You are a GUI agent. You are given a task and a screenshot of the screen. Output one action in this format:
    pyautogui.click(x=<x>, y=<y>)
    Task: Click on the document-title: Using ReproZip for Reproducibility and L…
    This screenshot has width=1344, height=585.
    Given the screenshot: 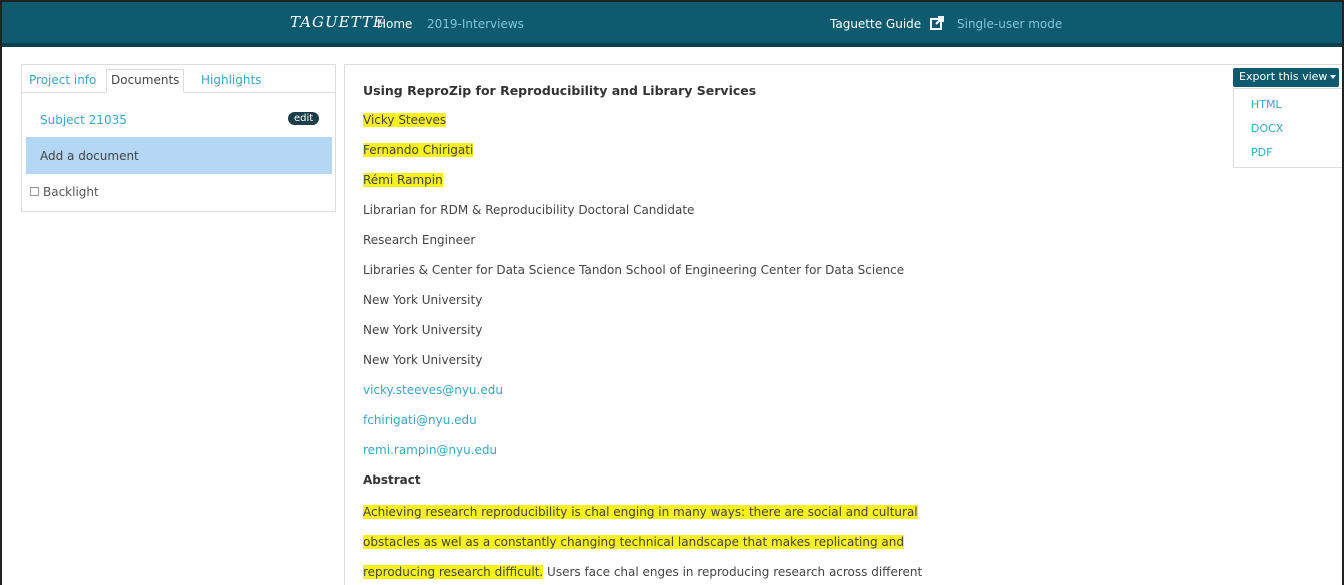 What is the action you would take?
    pyautogui.click(x=560, y=90)
    